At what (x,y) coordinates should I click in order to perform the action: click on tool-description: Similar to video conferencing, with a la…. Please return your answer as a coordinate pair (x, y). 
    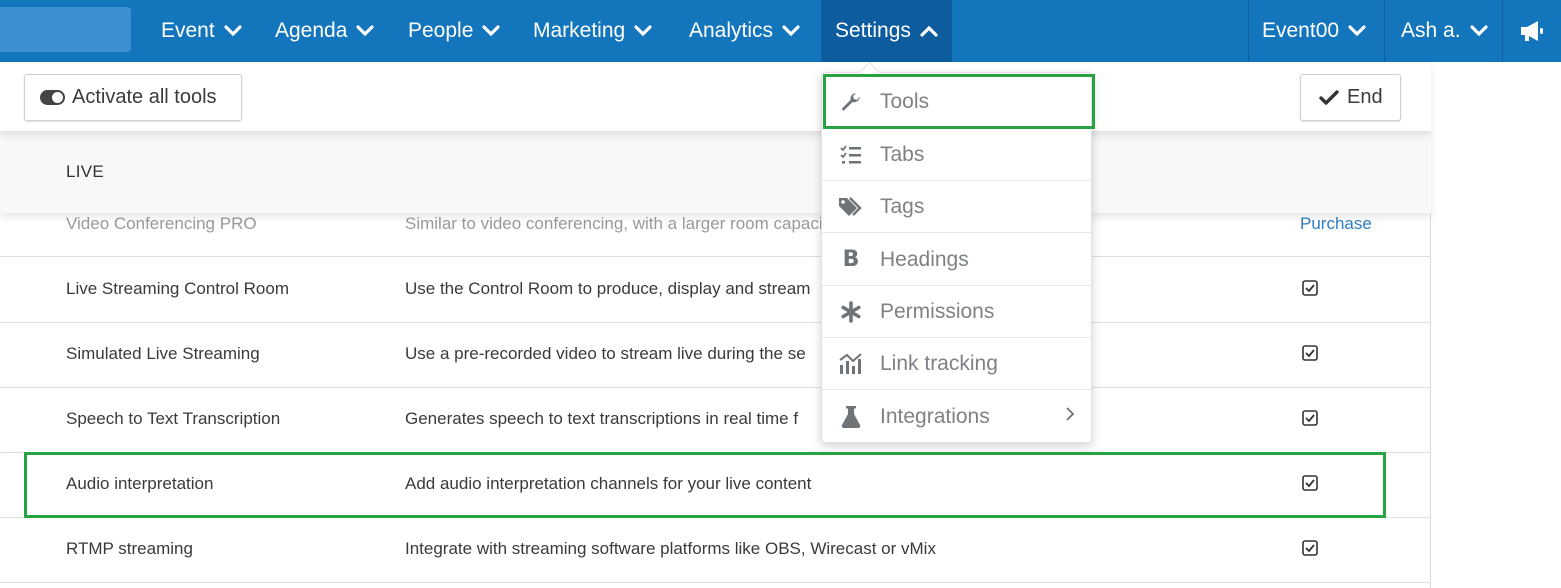
    Looking at the image, I should click on (620, 223).